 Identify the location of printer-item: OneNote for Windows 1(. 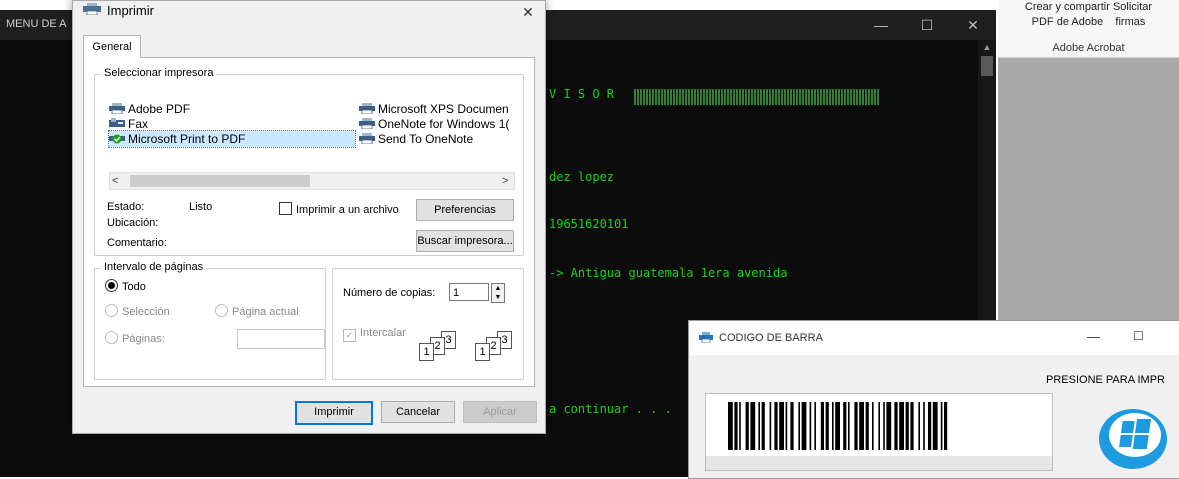
(434, 124).